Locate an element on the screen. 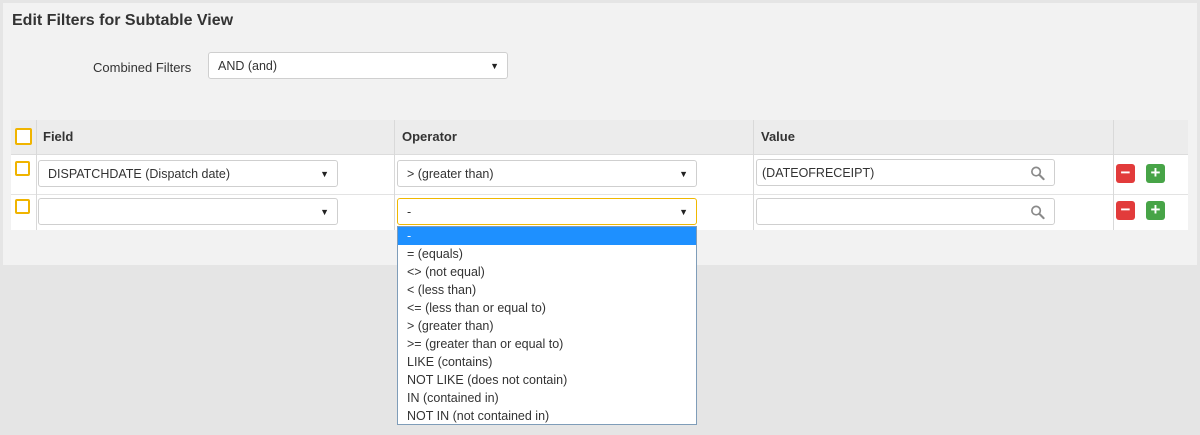 The width and height of the screenshot is (1200, 435). table-header: Field Operator Value is located at coordinates (599, 137).